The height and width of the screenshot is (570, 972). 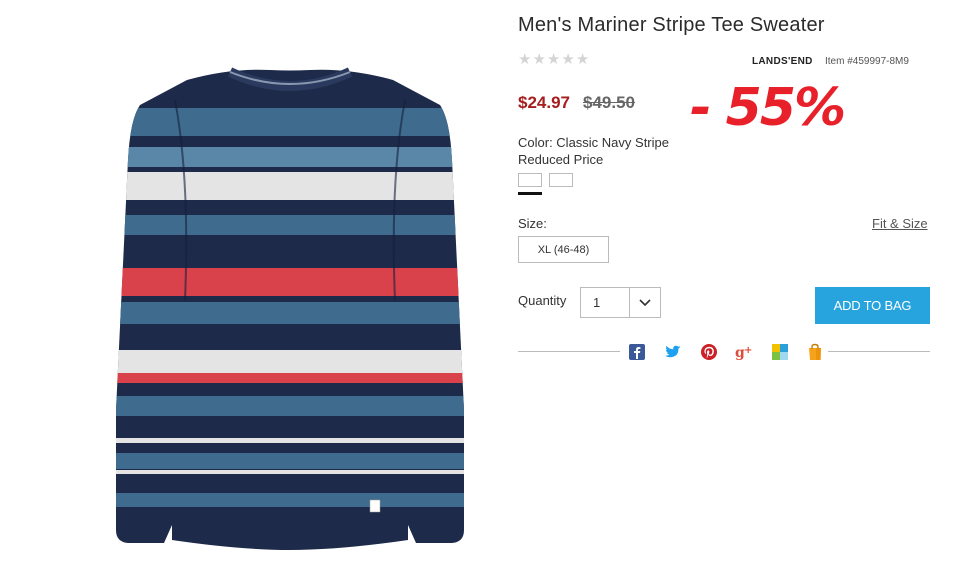 What do you see at coordinates (780, 352) in the screenshot?
I see `polyvore-icon` at bounding box center [780, 352].